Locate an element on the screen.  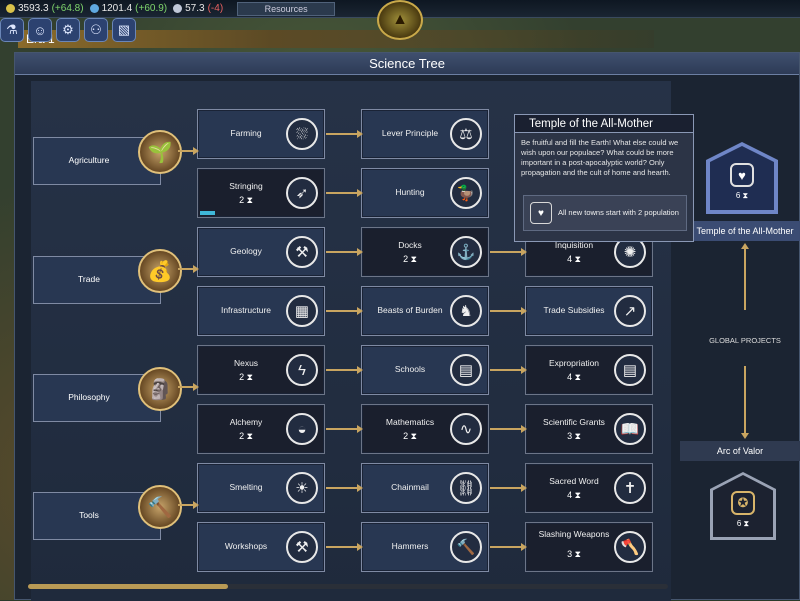
document-icon: ▤ is located at coordinates (630, 370).